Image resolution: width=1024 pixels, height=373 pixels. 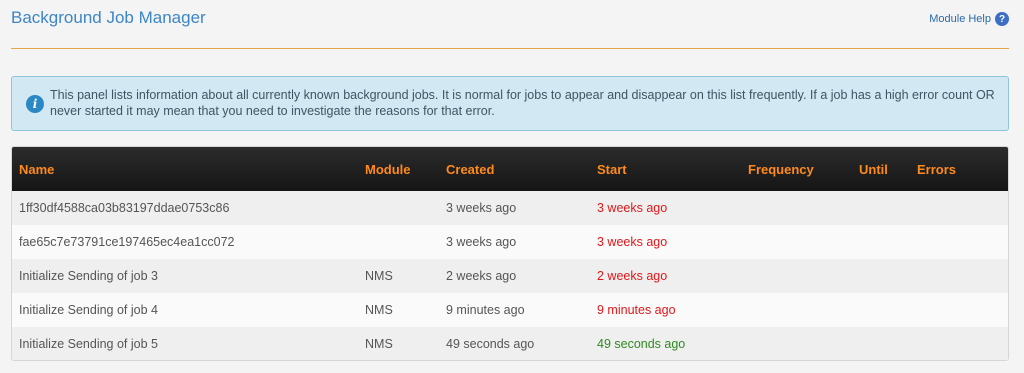 What do you see at coordinates (127, 242) in the screenshot?
I see `job-name: fae65c7e73791ce197465ec4ea1cc072` at bounding box center [127, 242].